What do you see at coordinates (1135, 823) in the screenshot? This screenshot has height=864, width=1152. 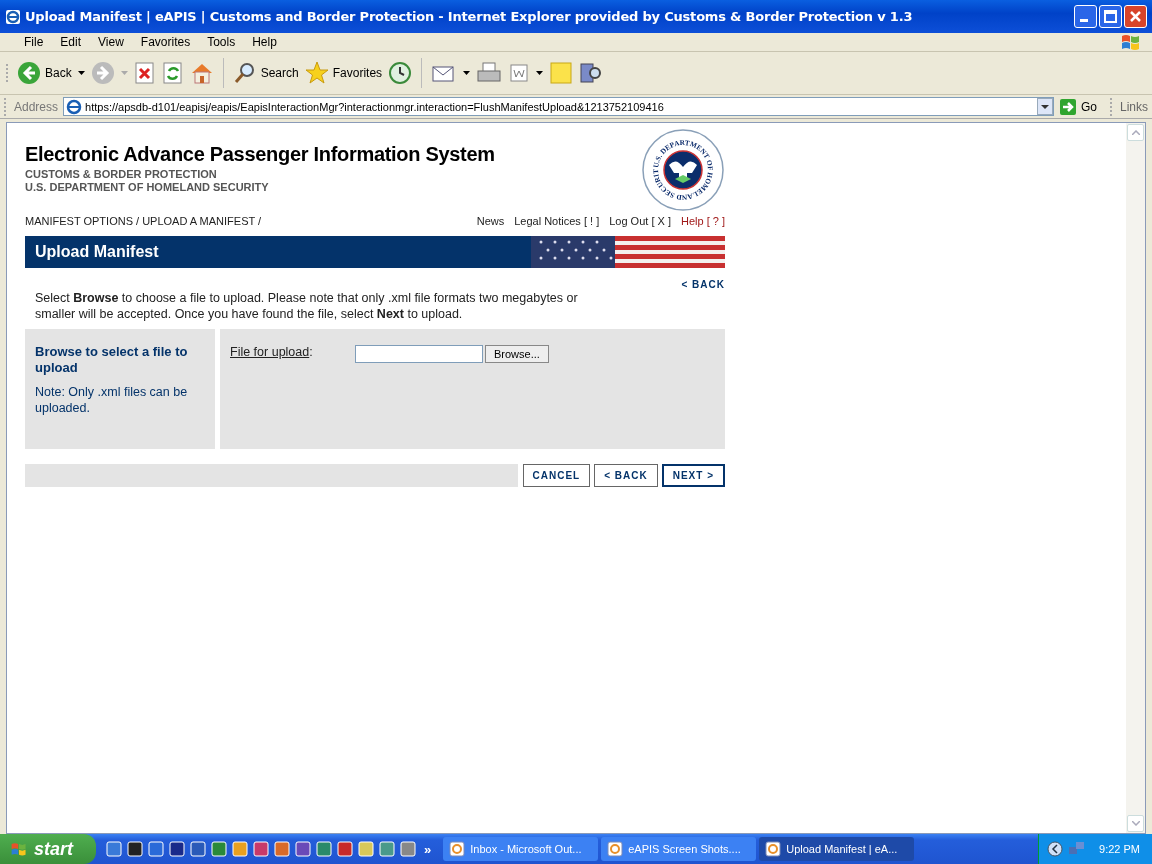 I see `scroll-down-icon` at bounding box center [1135, 823].